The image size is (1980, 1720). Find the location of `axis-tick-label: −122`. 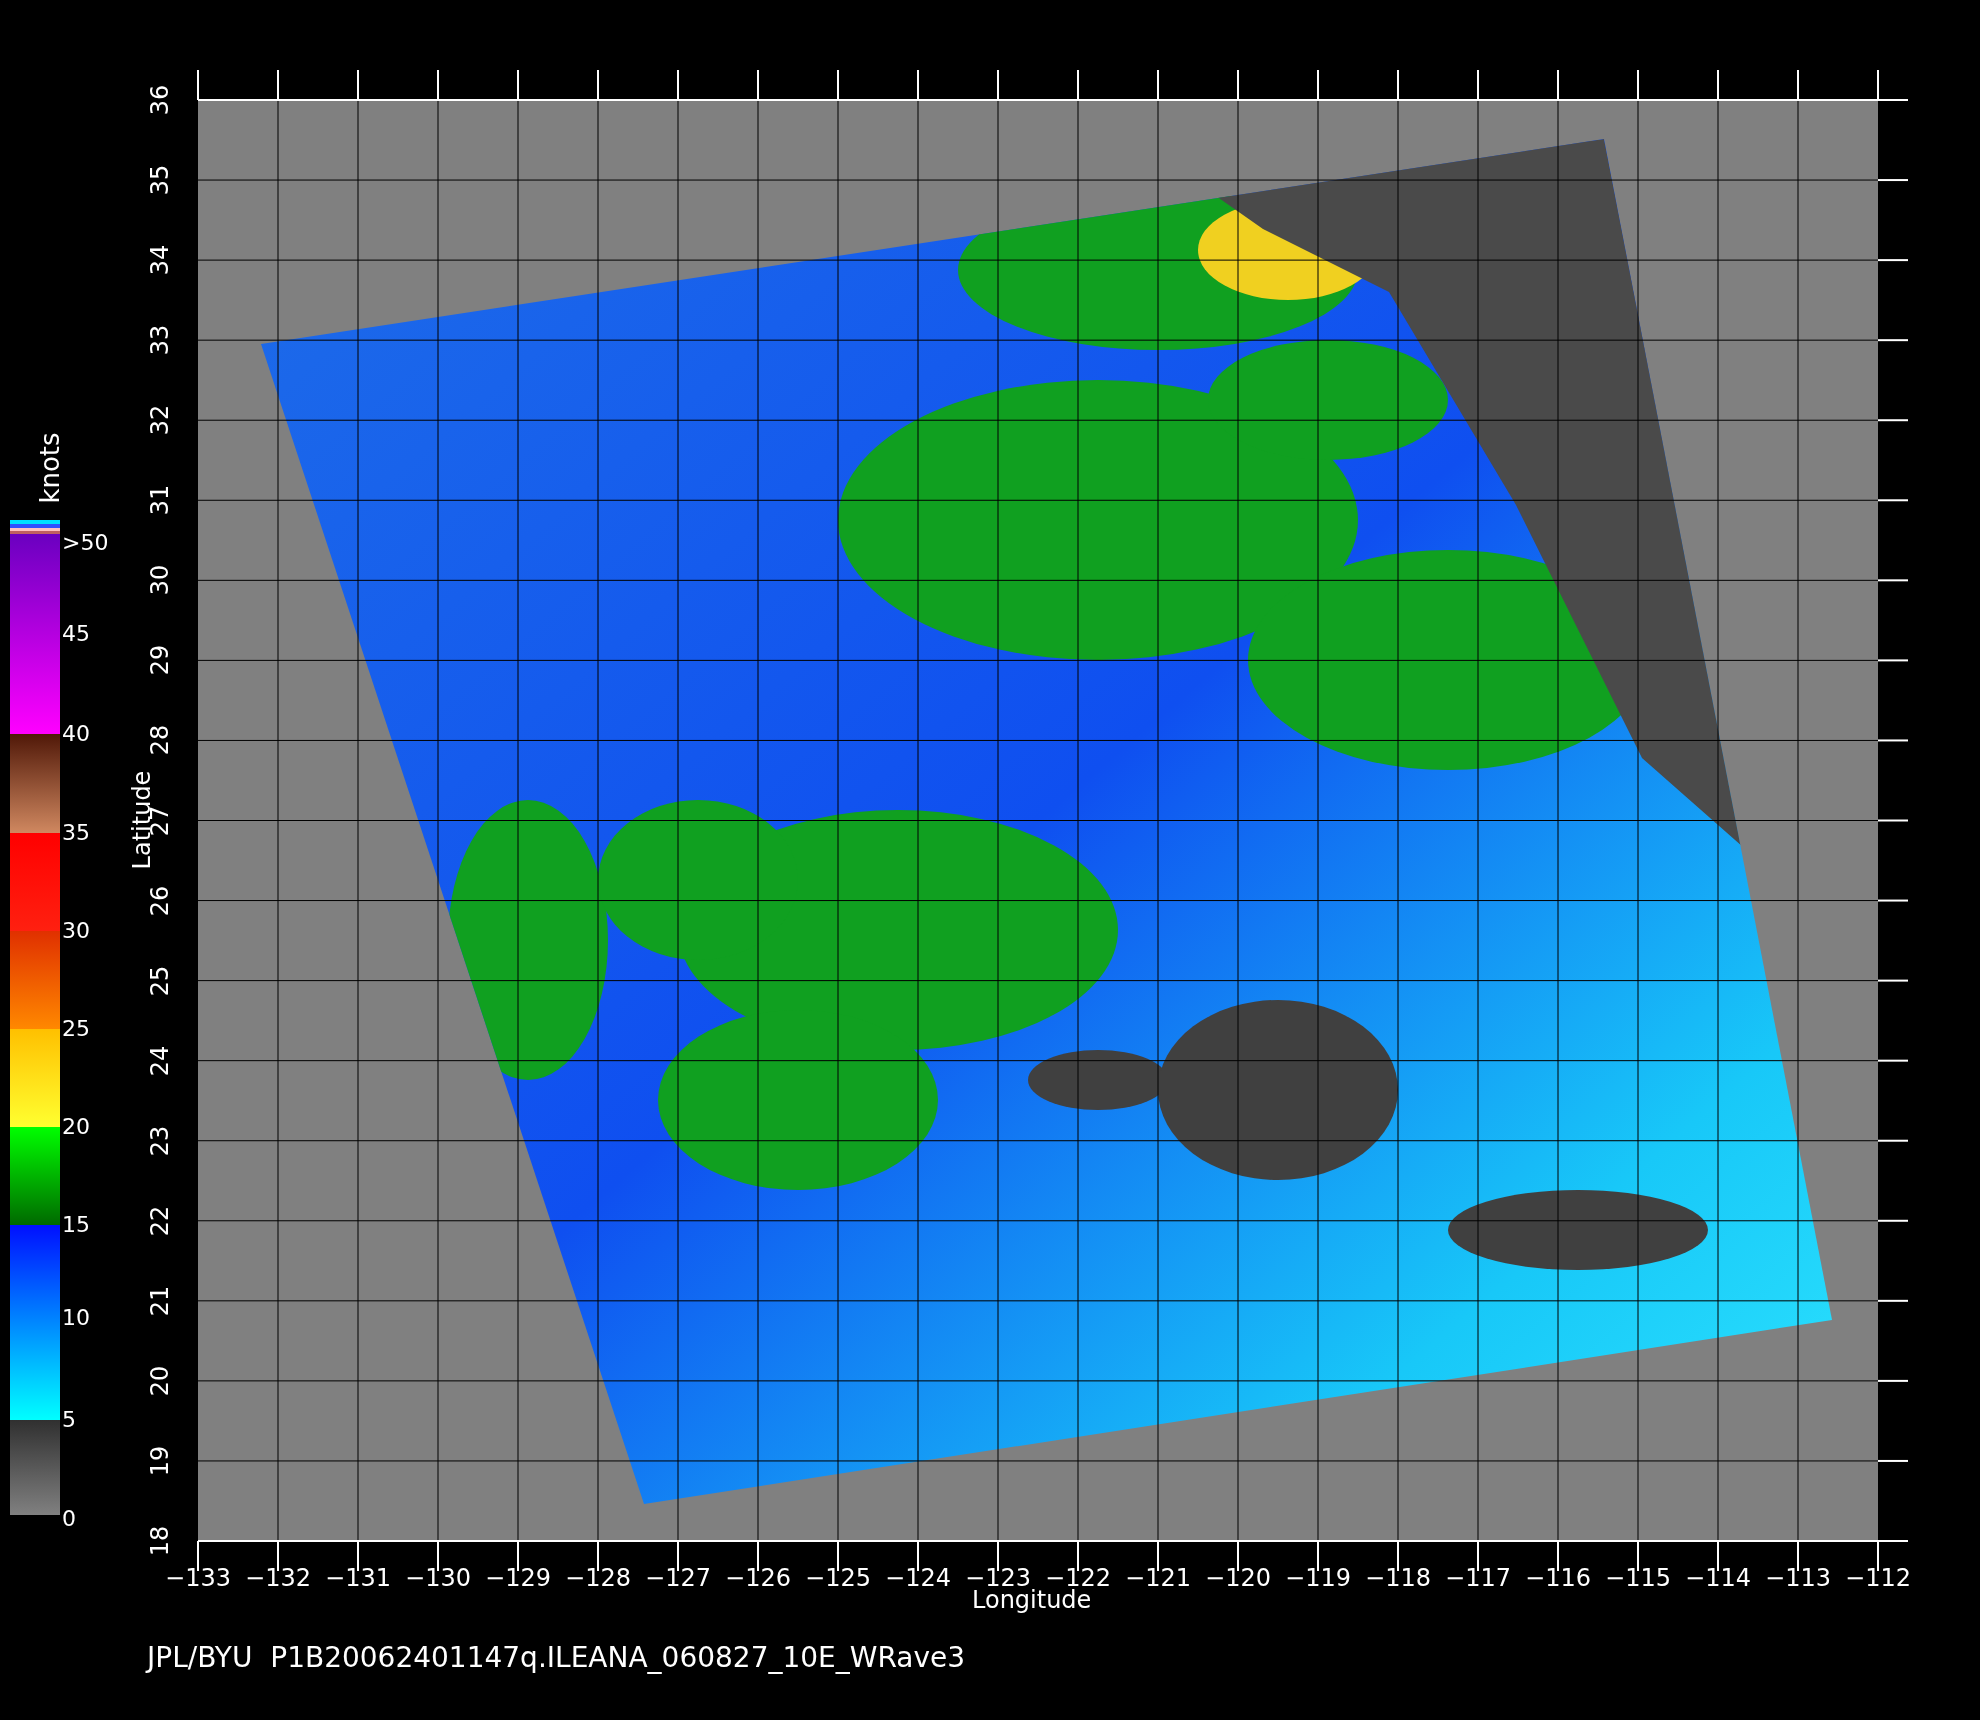

axis-tick-label: −122 is located at coordinates (1078, 1578).